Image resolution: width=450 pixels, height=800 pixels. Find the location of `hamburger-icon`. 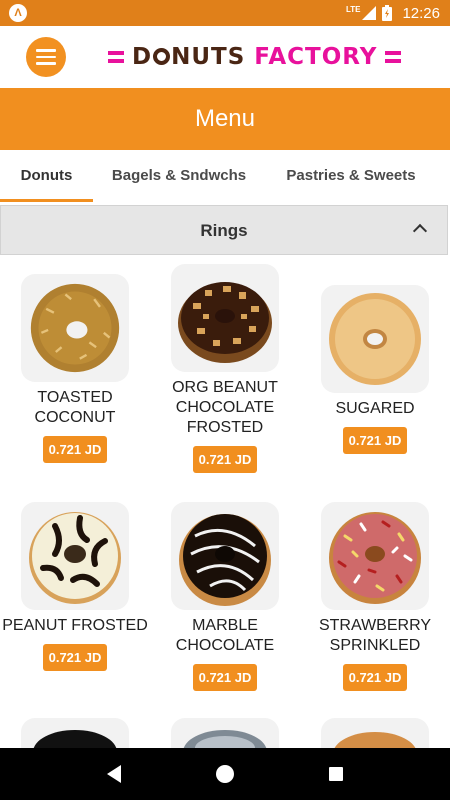

hamburger-icon is located at coordinates (46, 50).